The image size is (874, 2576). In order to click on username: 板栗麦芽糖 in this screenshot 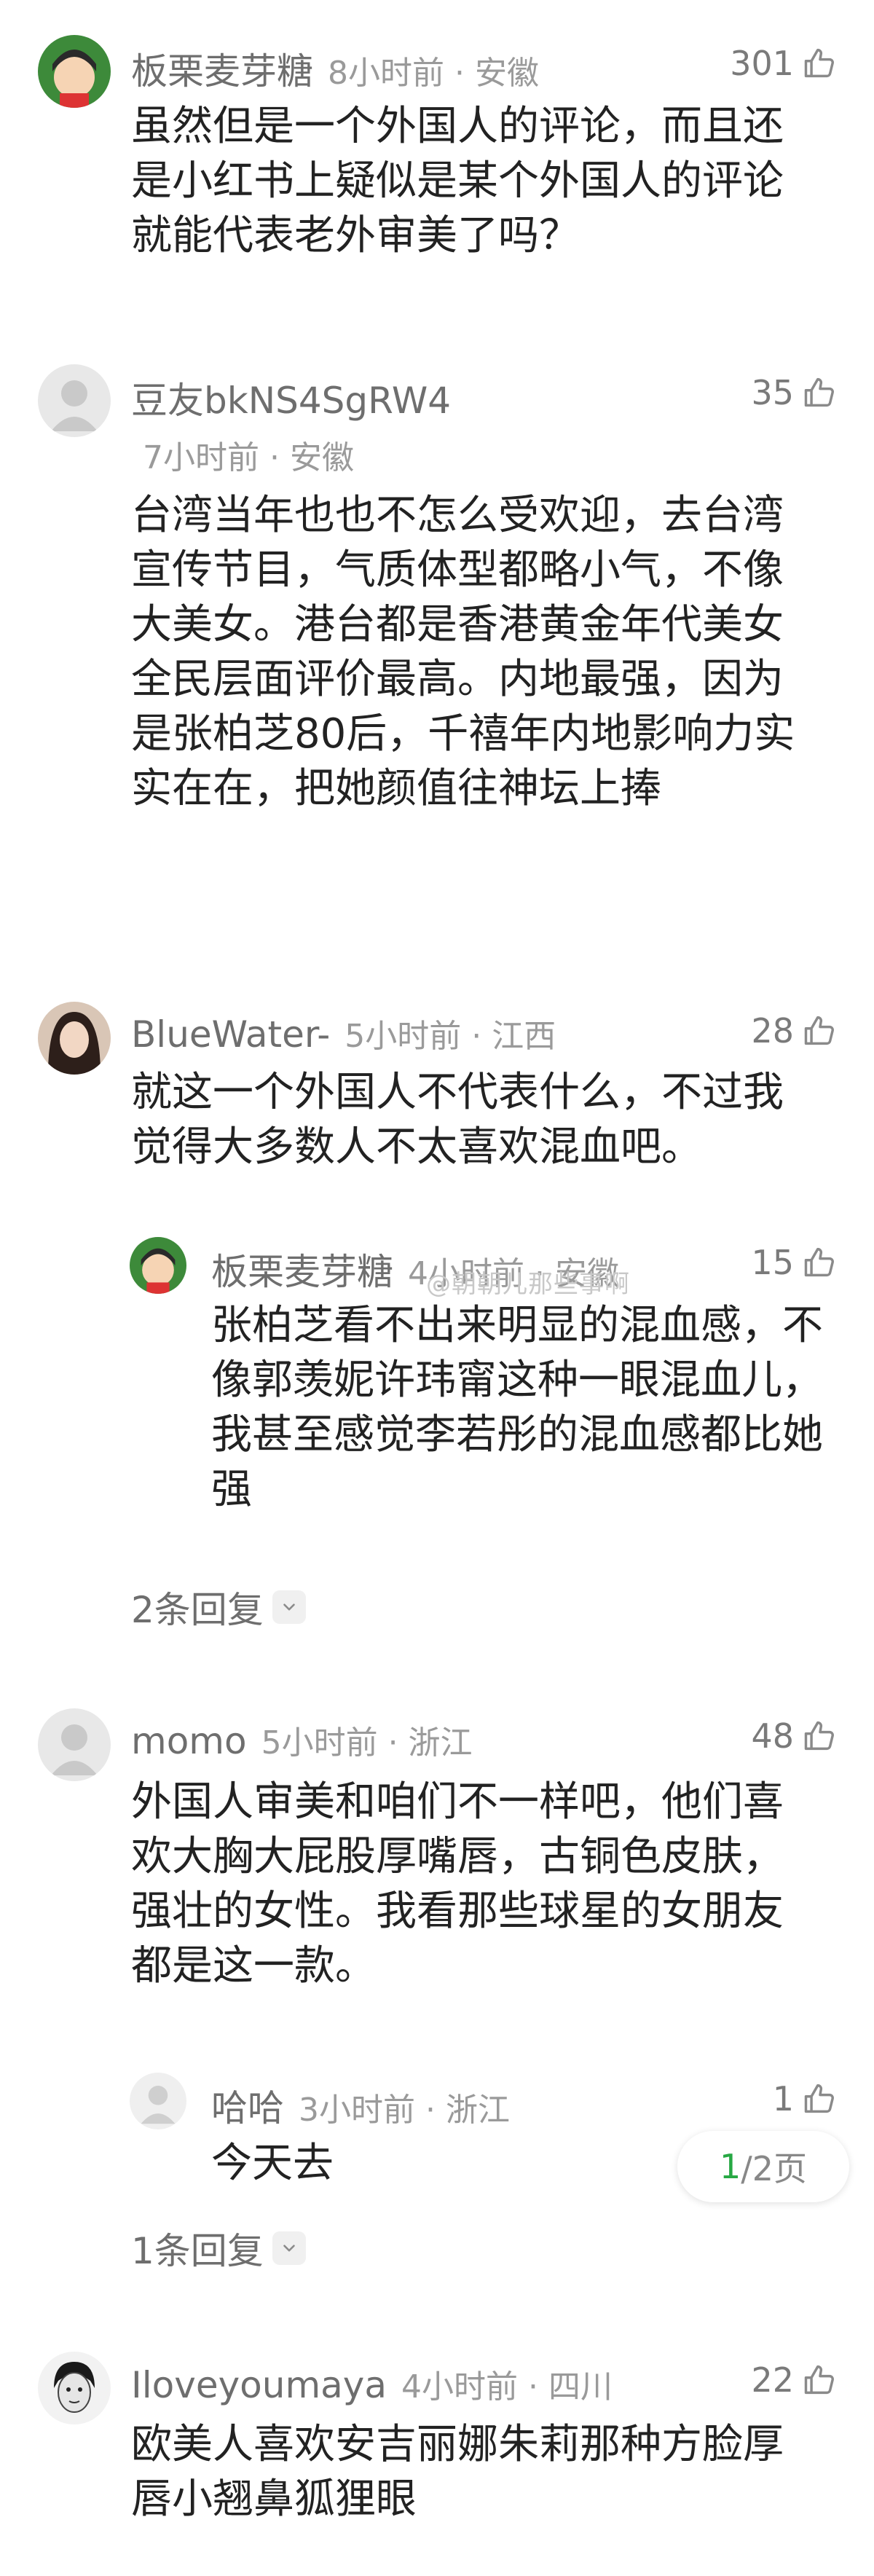, I will do `click(222, 71)`.